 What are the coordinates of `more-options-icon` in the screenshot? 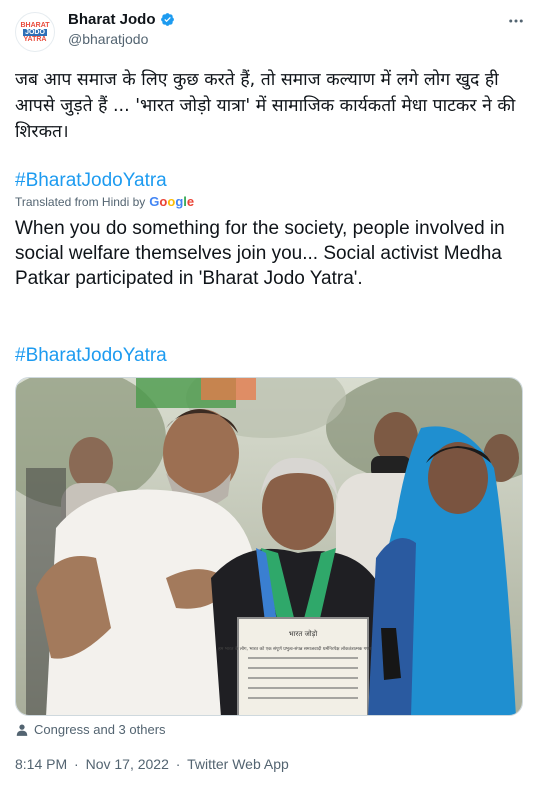 It's located at (516, 23).